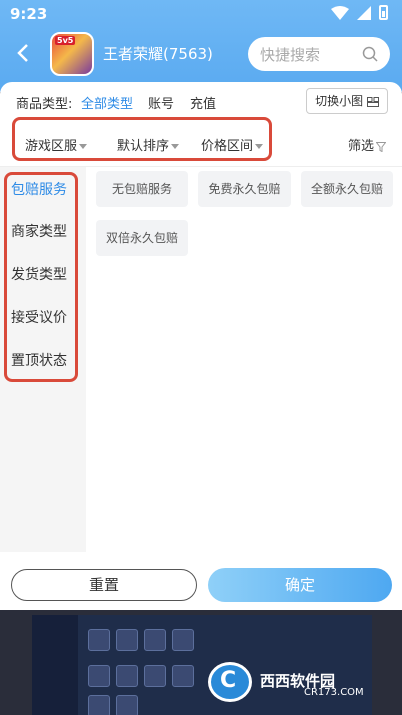  What do you see at coordinates (142, 238) in the screenshot?
I see `tag-double-guarantee: 双倍永久包赔` at bounding box center [142, 238].